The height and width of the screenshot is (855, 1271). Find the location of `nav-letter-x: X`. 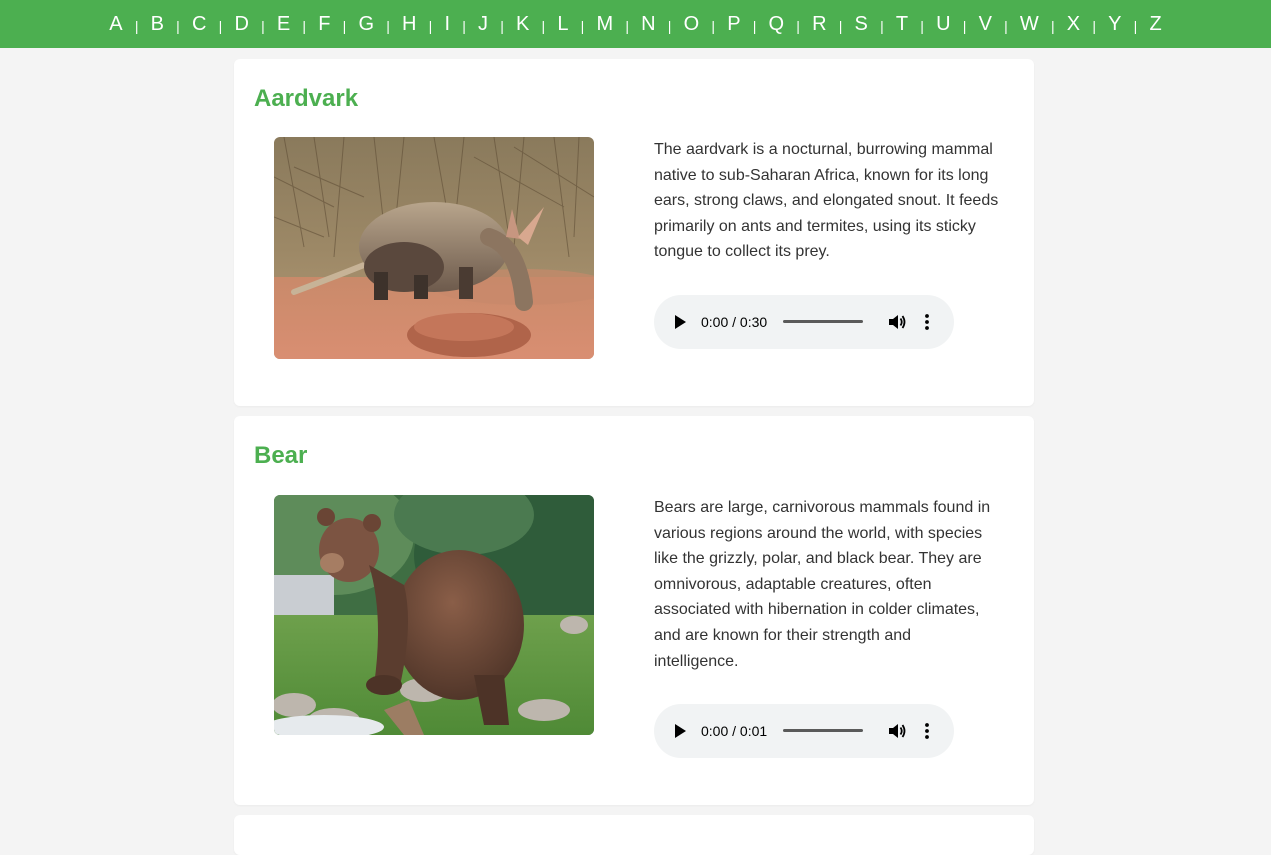

nav-letter-x: X is located at coordinates (1073, 24).